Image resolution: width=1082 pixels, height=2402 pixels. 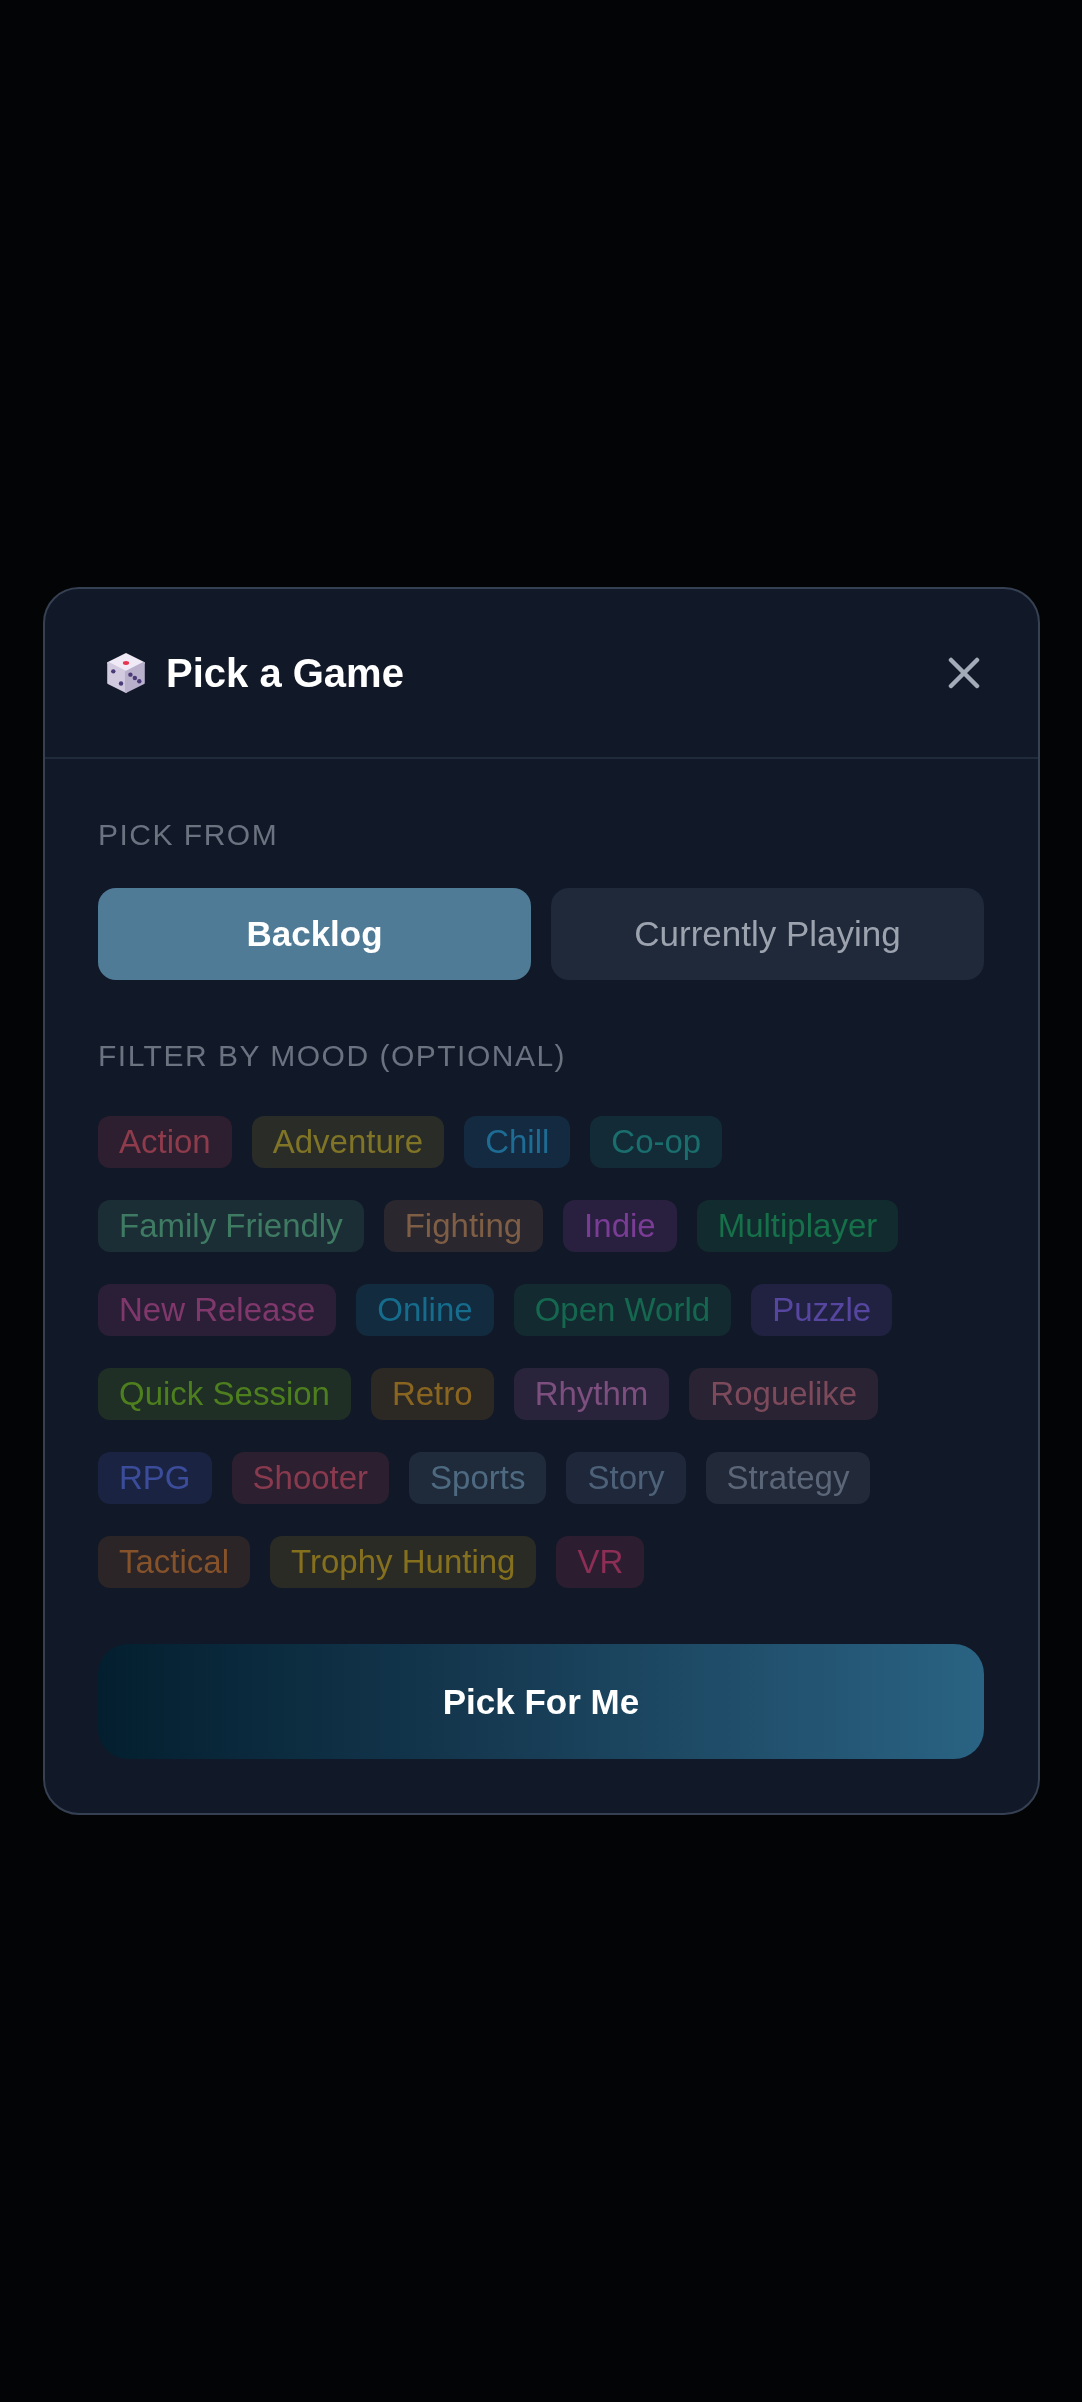 What do you see at coordinates (165, 1142) in the screenshot?
I see `mood-tag: Action` at bounding box center [165, 1142].